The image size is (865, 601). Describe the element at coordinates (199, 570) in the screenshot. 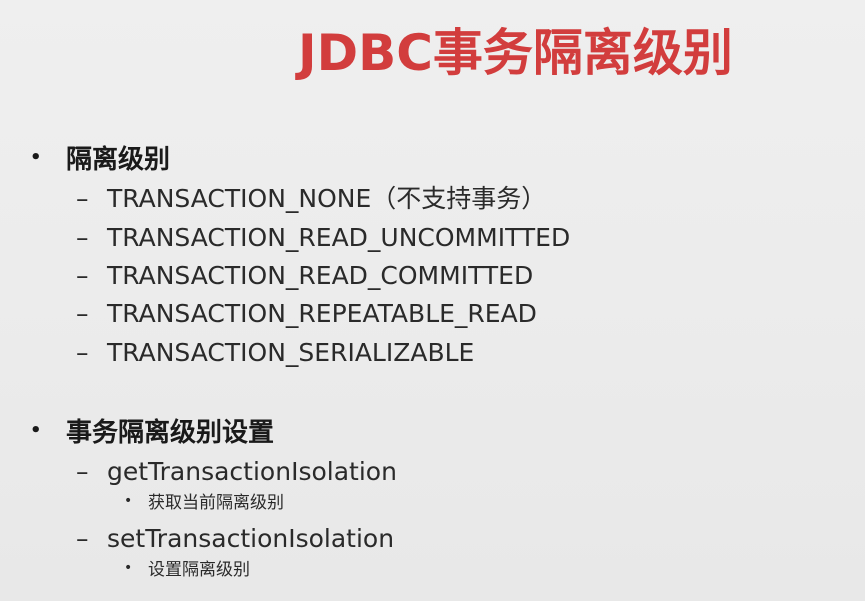

I see `sub-list-item-text: 设置隔离级别` at that location.